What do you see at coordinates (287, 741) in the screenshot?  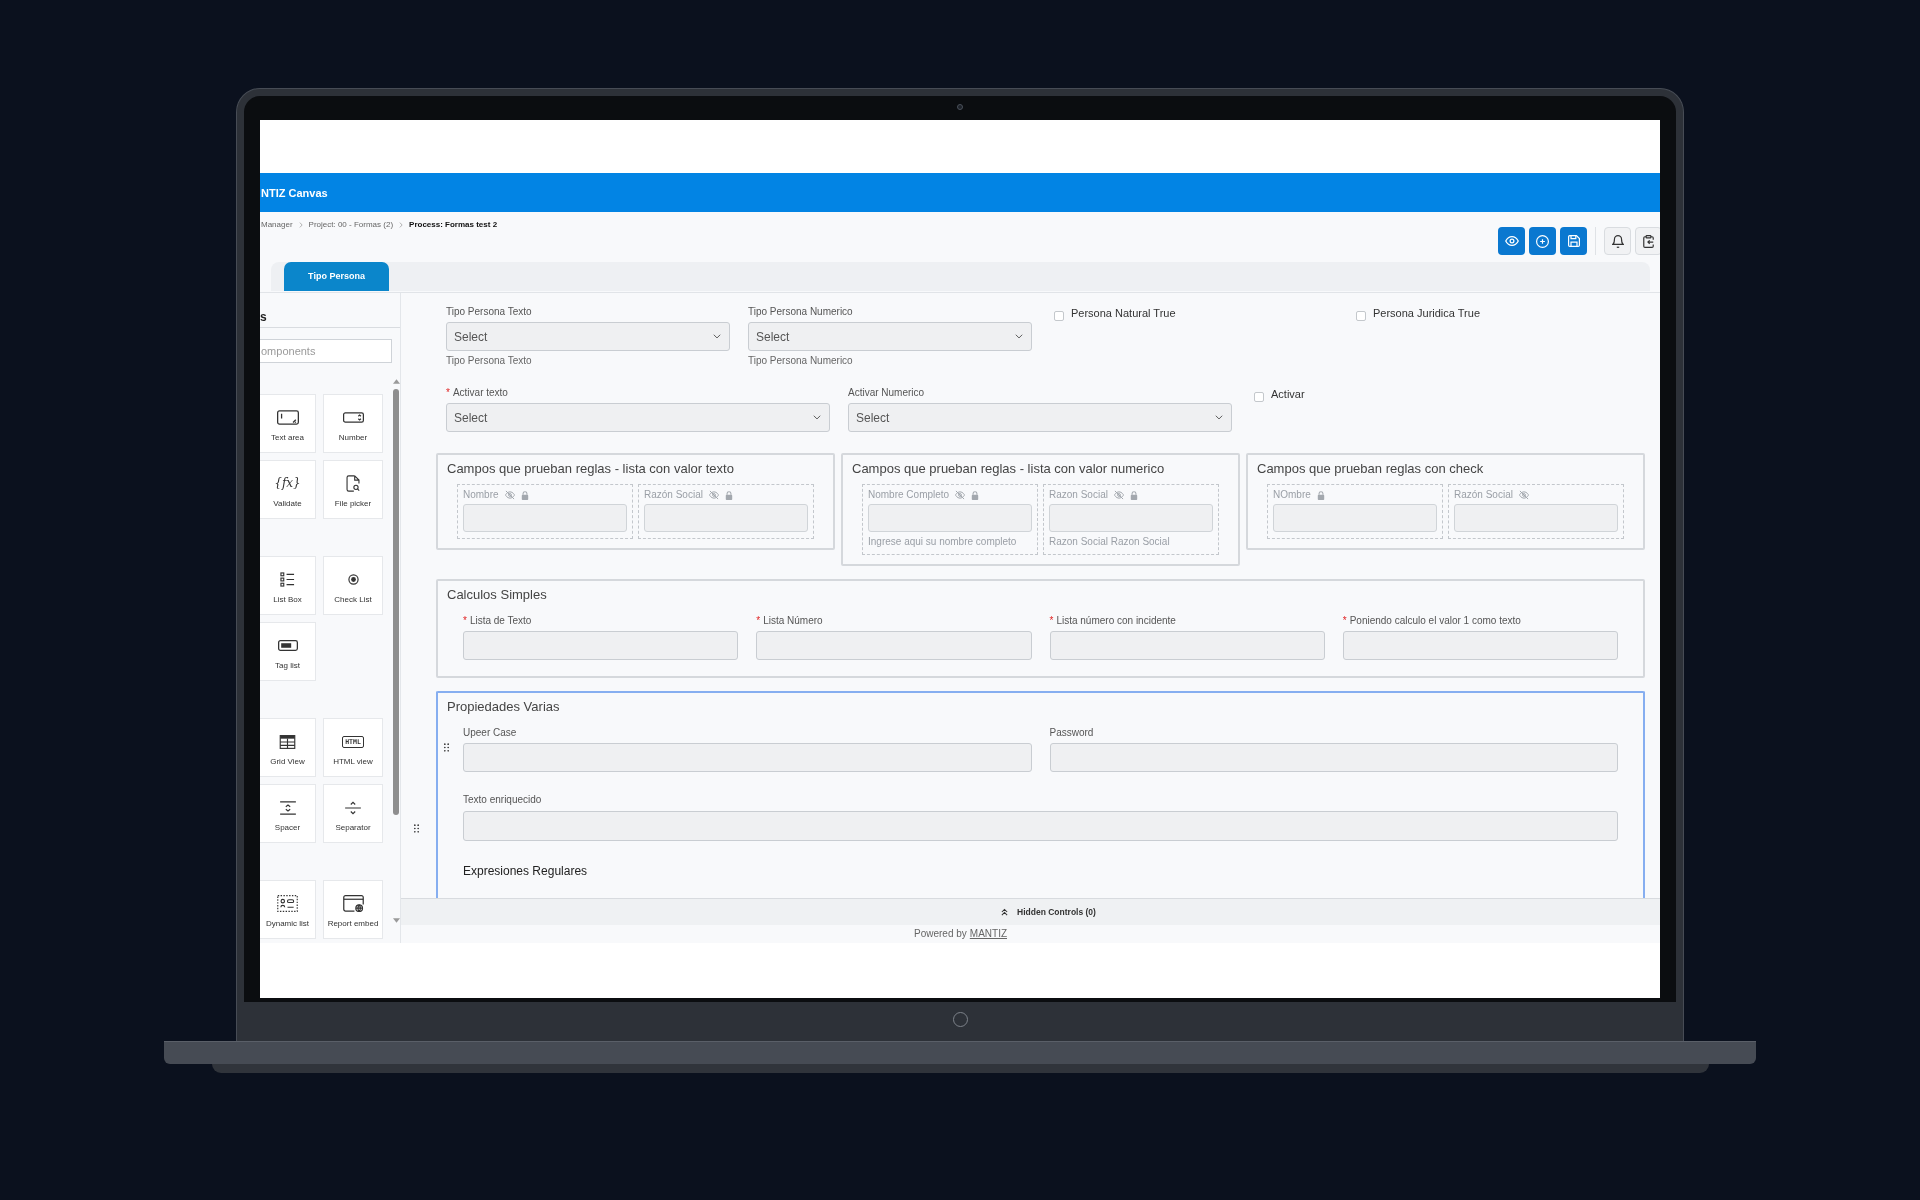 I see `table-icon` at bounding box center [287, 741].